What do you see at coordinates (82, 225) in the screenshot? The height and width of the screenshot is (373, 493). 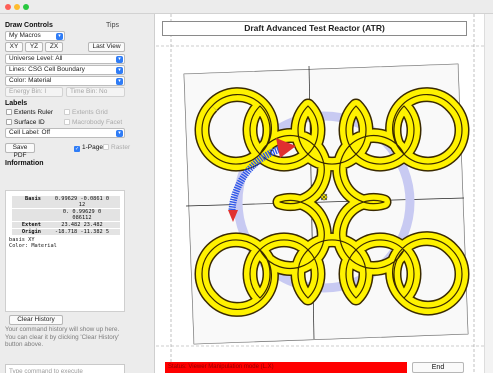 I see `info-value: 23.482 23.482` at bounding box center [82, 225].